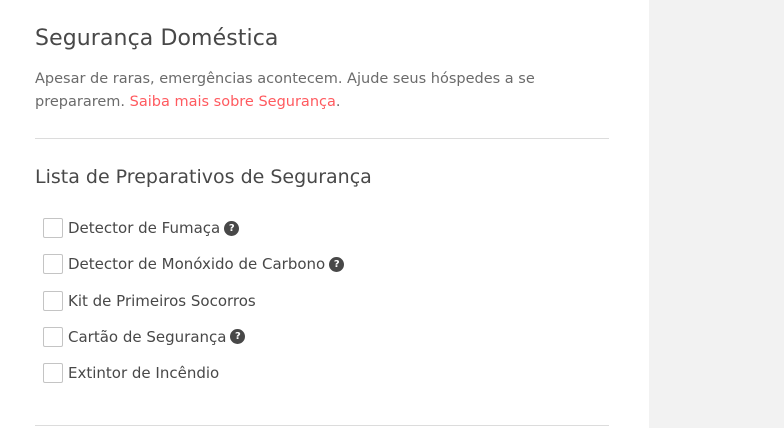 The width and height of the screenshot is (784, 428). What do you see at coordinates (233, 102) in the screenshot?
I see `learn-more-safety-link: Saiba mais sobre Segurança` at bounding box center [233, 102].